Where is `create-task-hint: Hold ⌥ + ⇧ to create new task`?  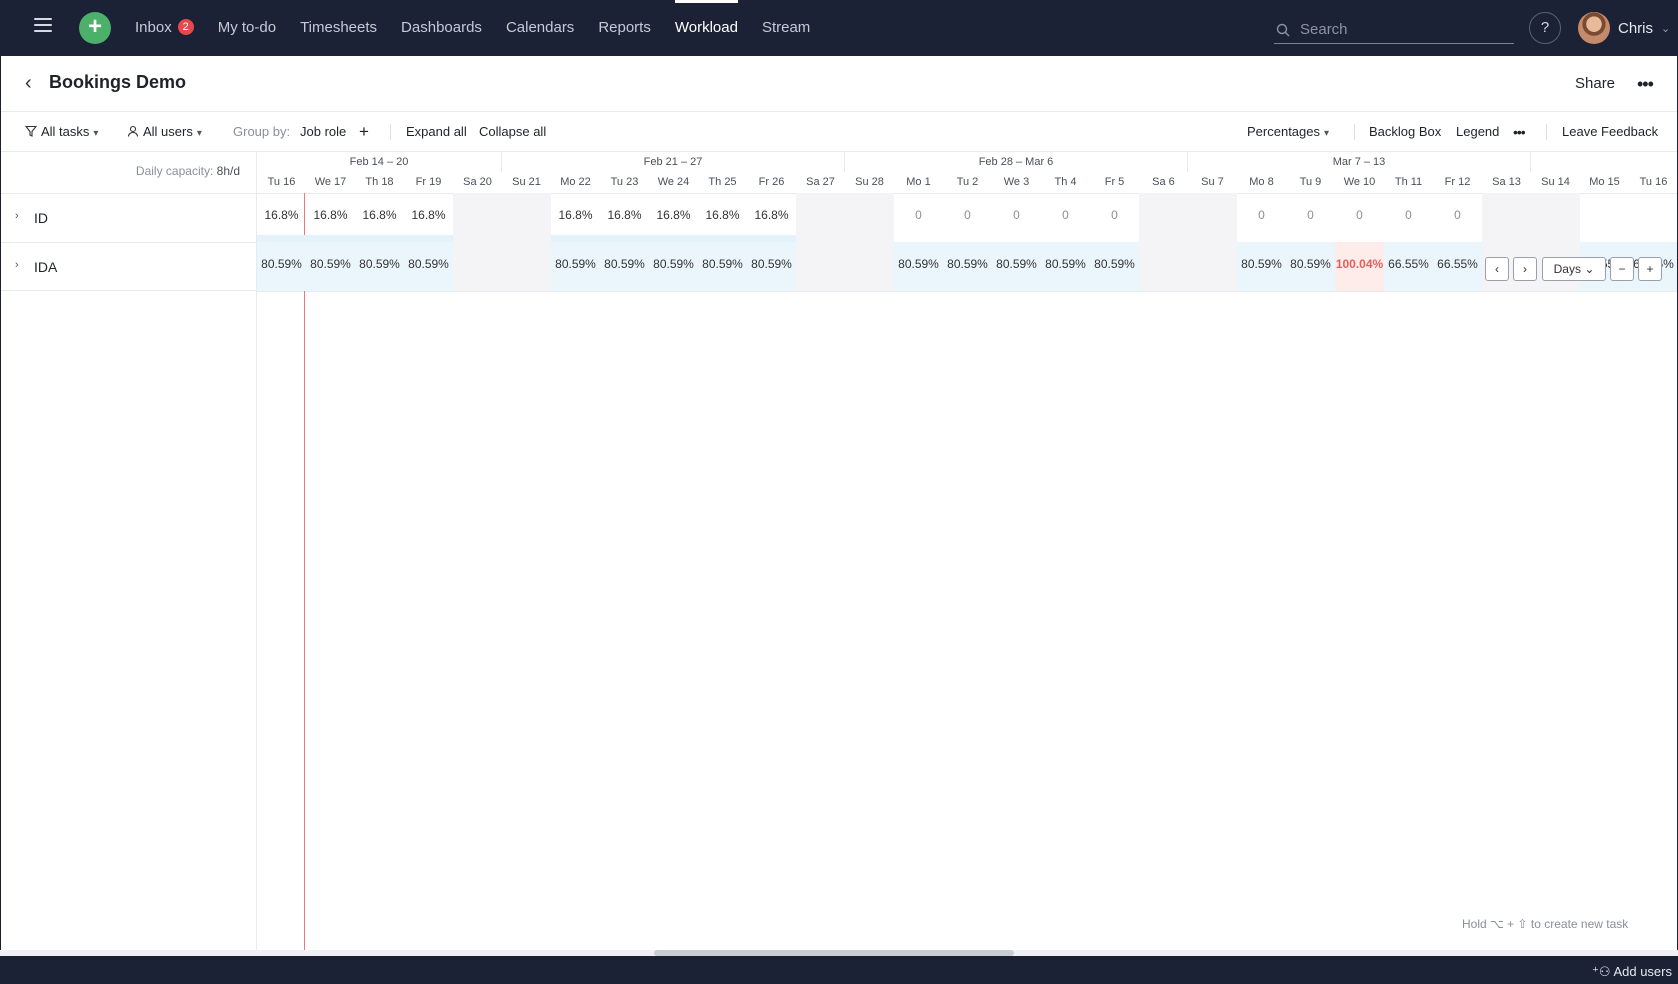
create-task-hint: Hold ⌥ + ⇧ to create new task is located at coordinates (1545, 924).